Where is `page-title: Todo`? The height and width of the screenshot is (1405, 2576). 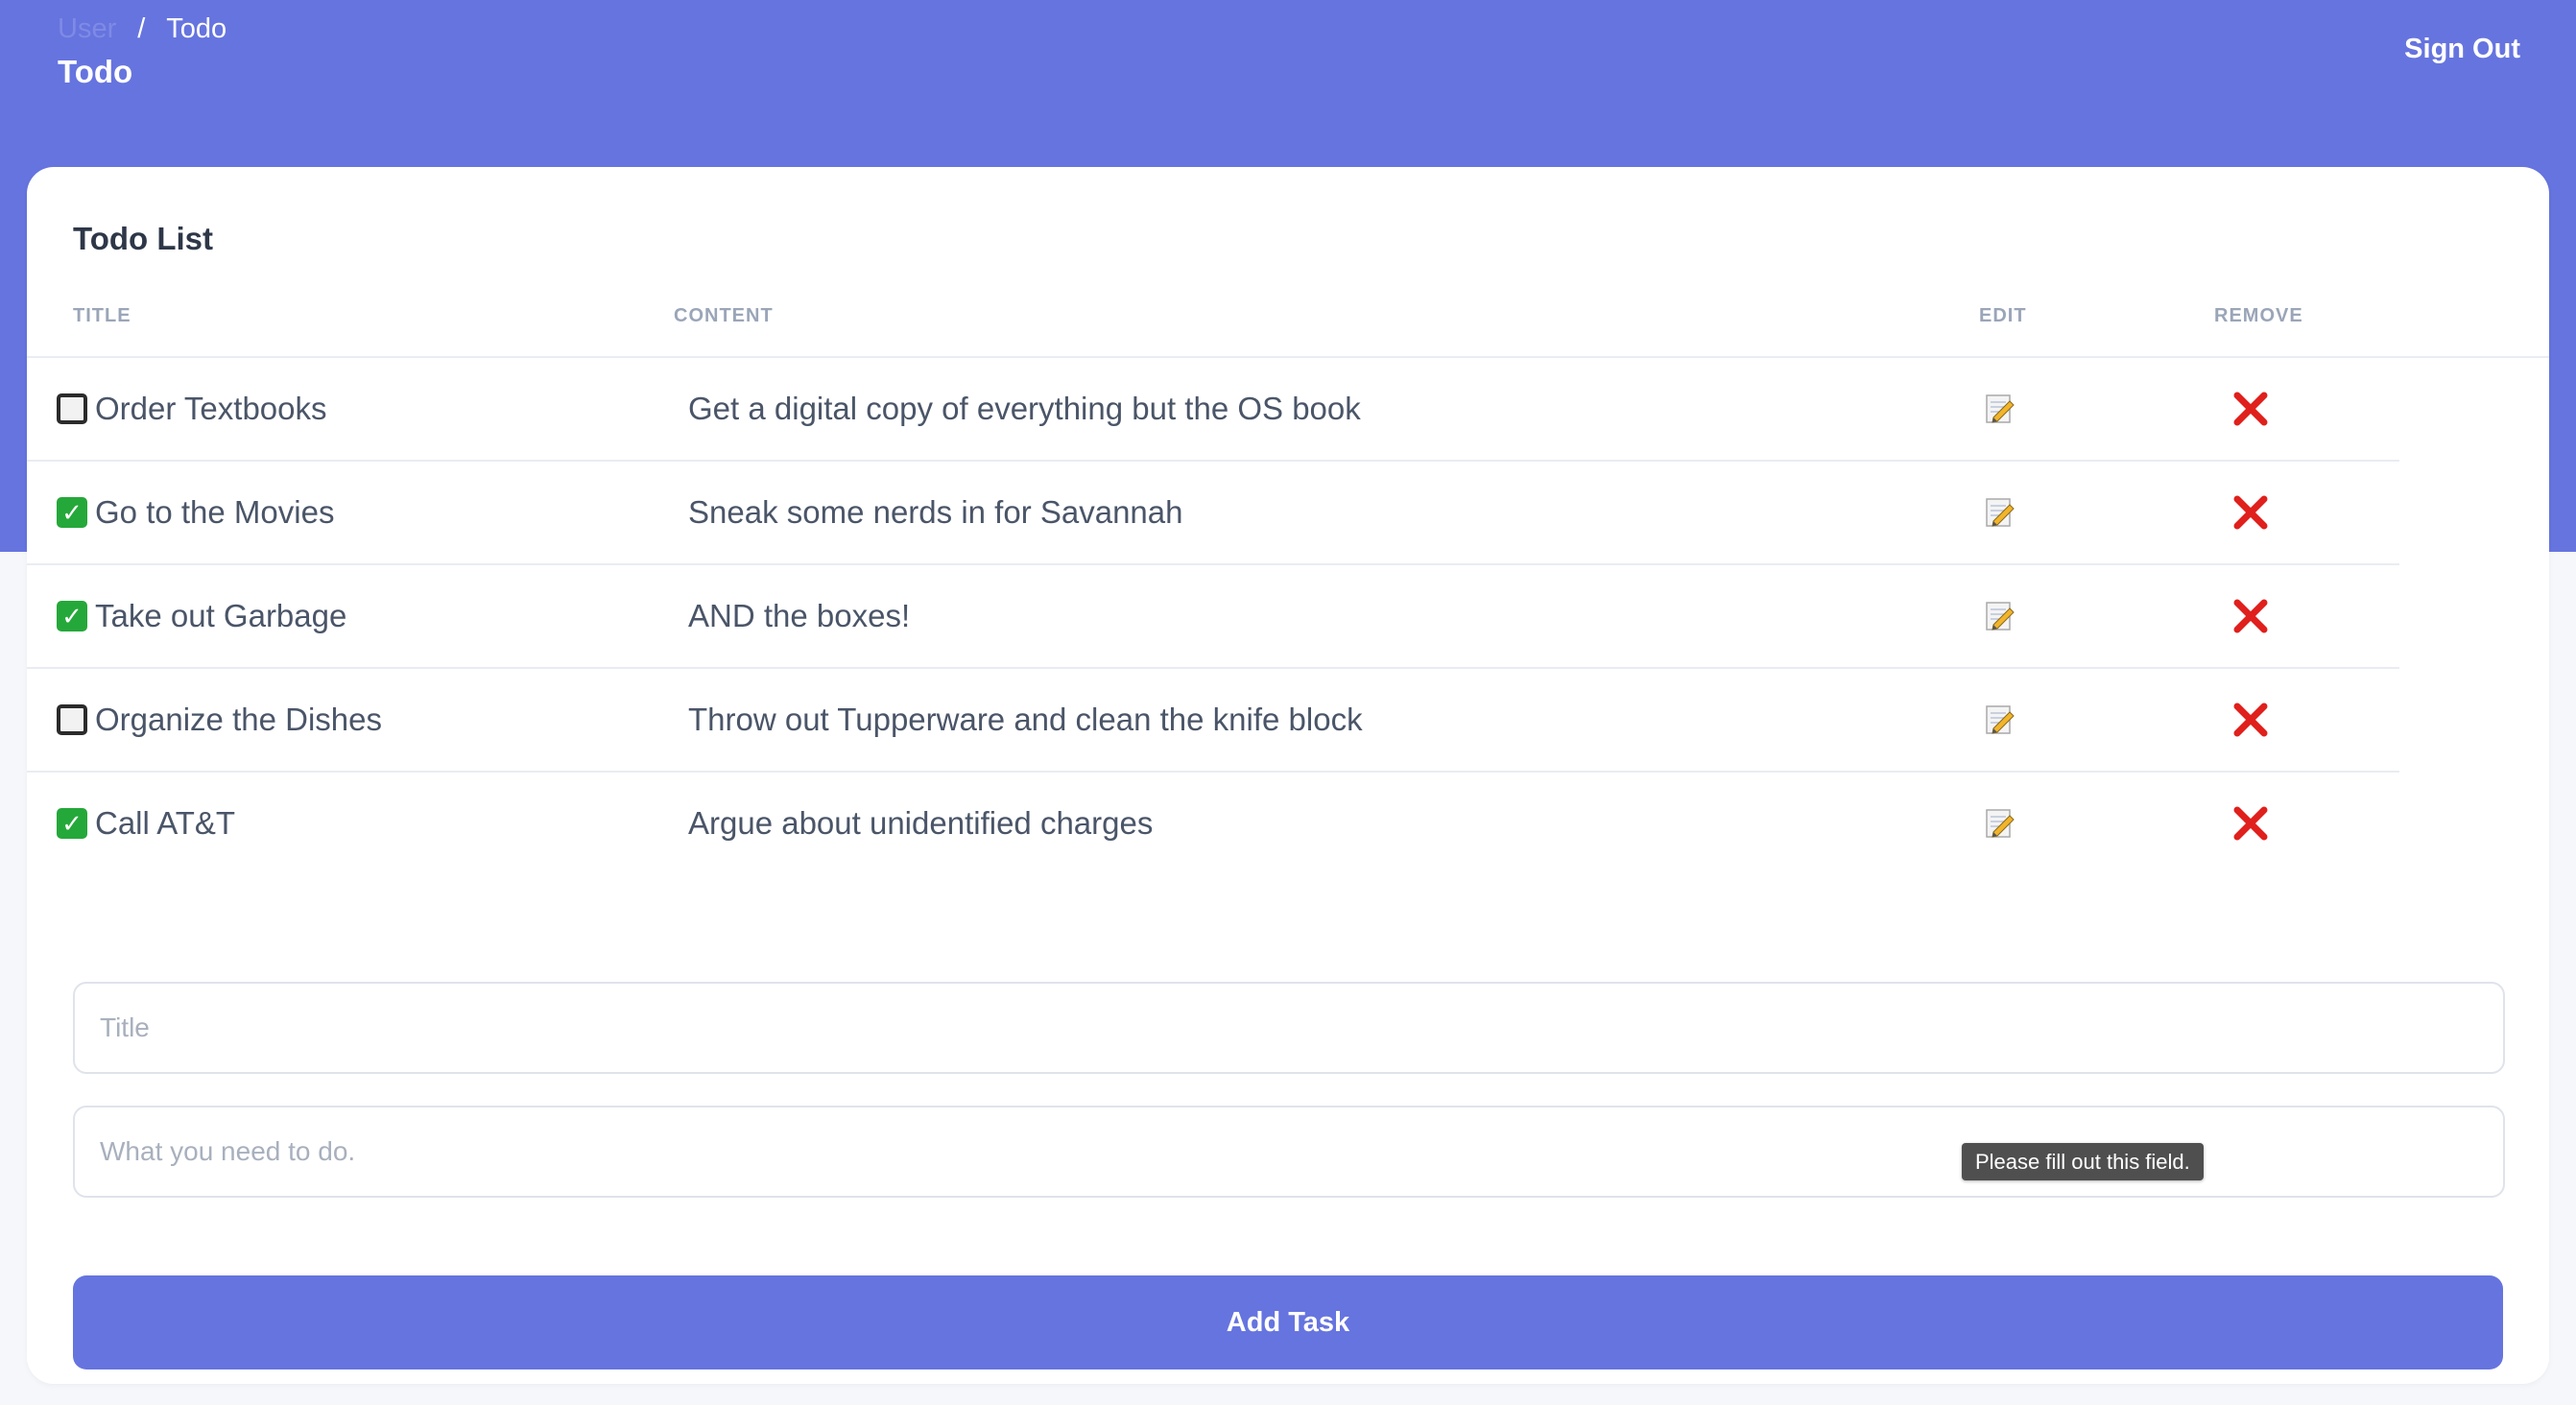 page-title: Todo is located at coordinates (95, 71).